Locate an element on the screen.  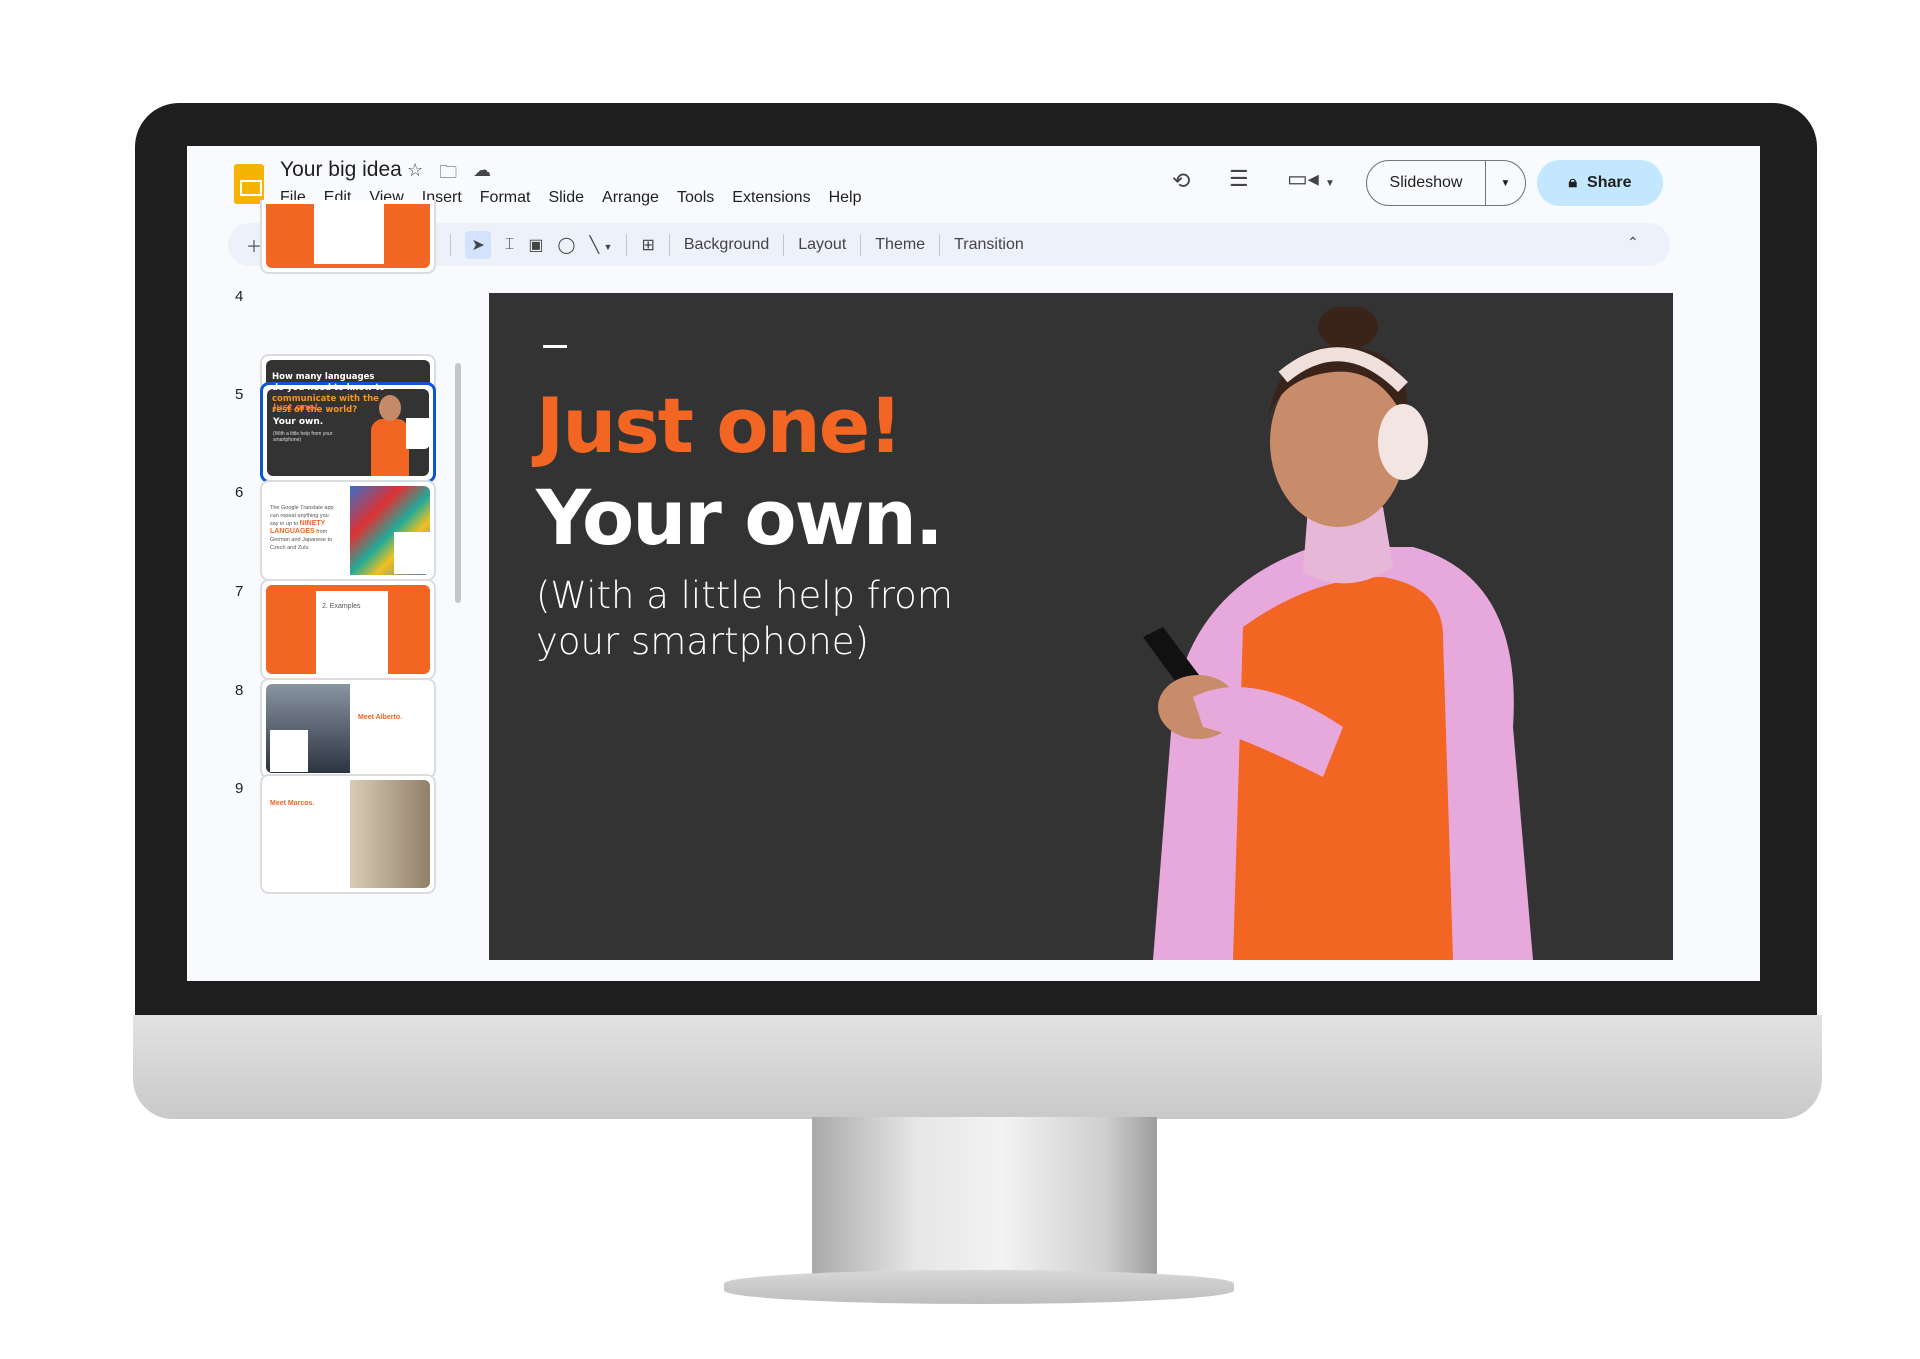
slide-number: 5 is located at coordinates (239, 394).